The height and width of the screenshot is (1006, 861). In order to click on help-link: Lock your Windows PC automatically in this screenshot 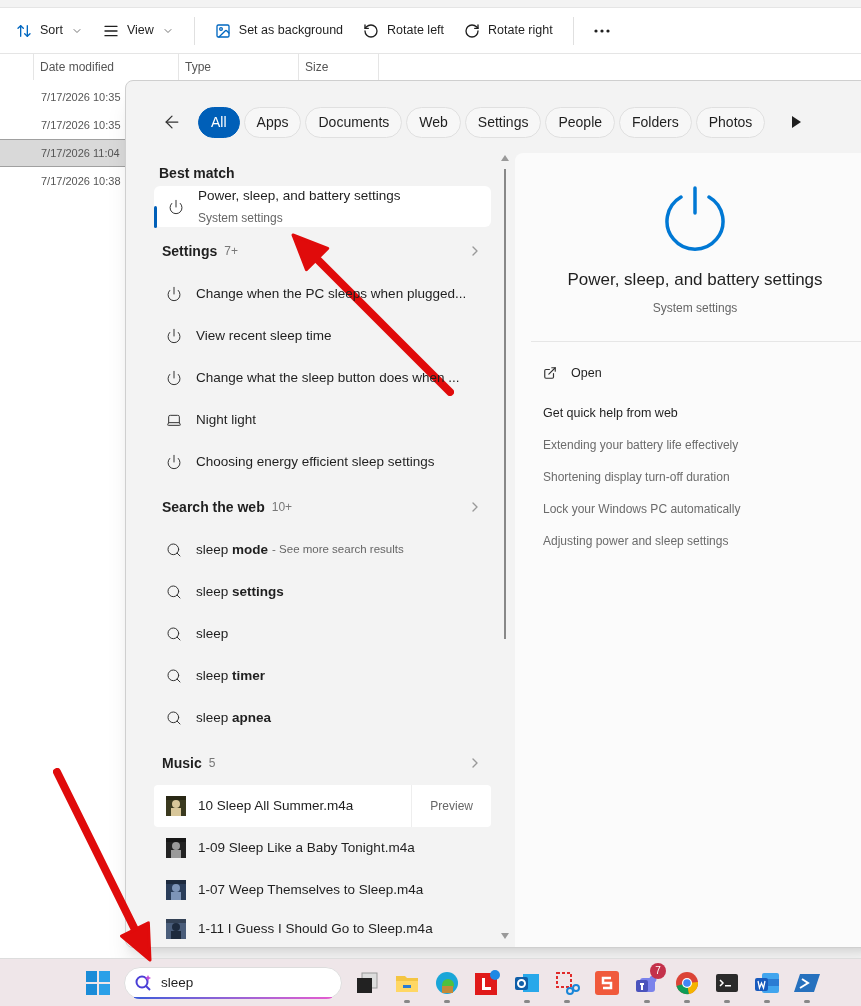, I will do `click(702, 509)`.